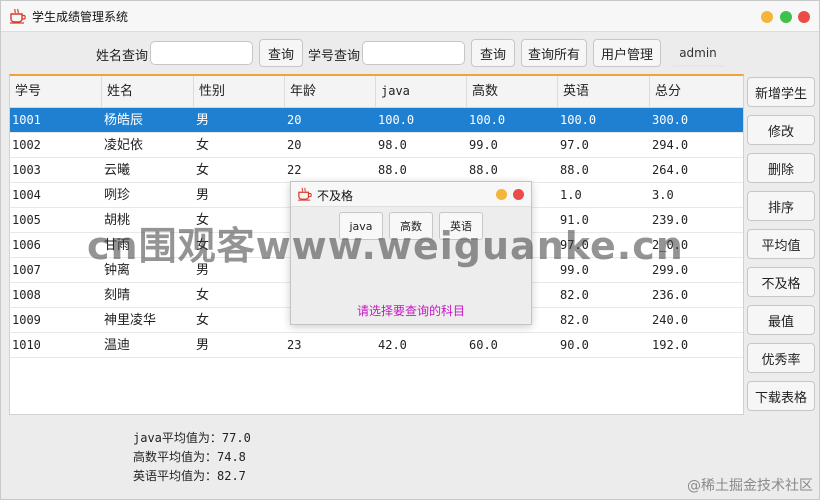  I want to click on table-cell: 1002, so click(26, 145).